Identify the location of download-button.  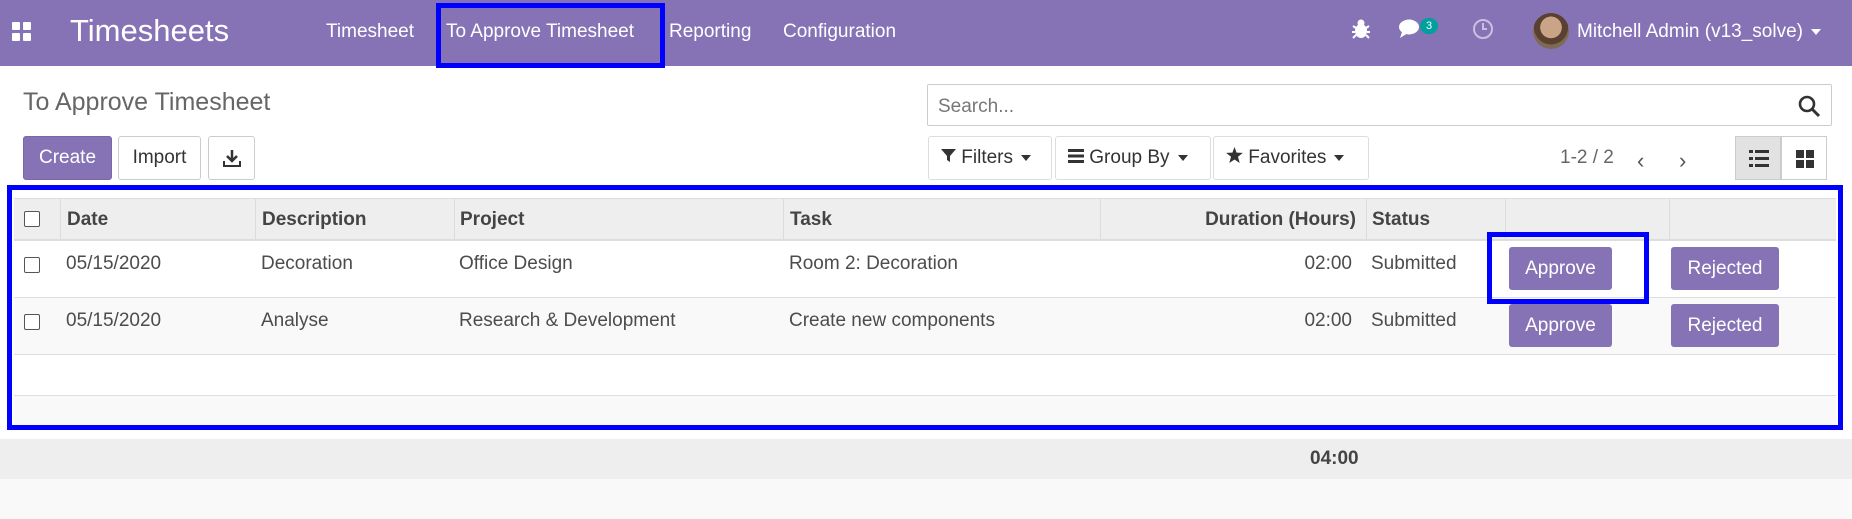
(231, 158).